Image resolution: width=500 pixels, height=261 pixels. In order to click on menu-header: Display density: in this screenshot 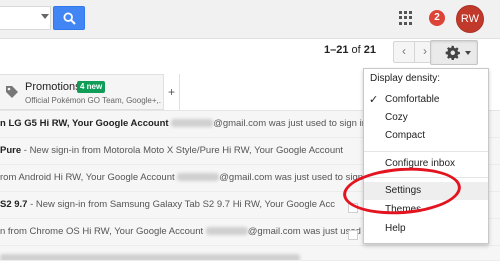, I will do `click(405, 78)`.